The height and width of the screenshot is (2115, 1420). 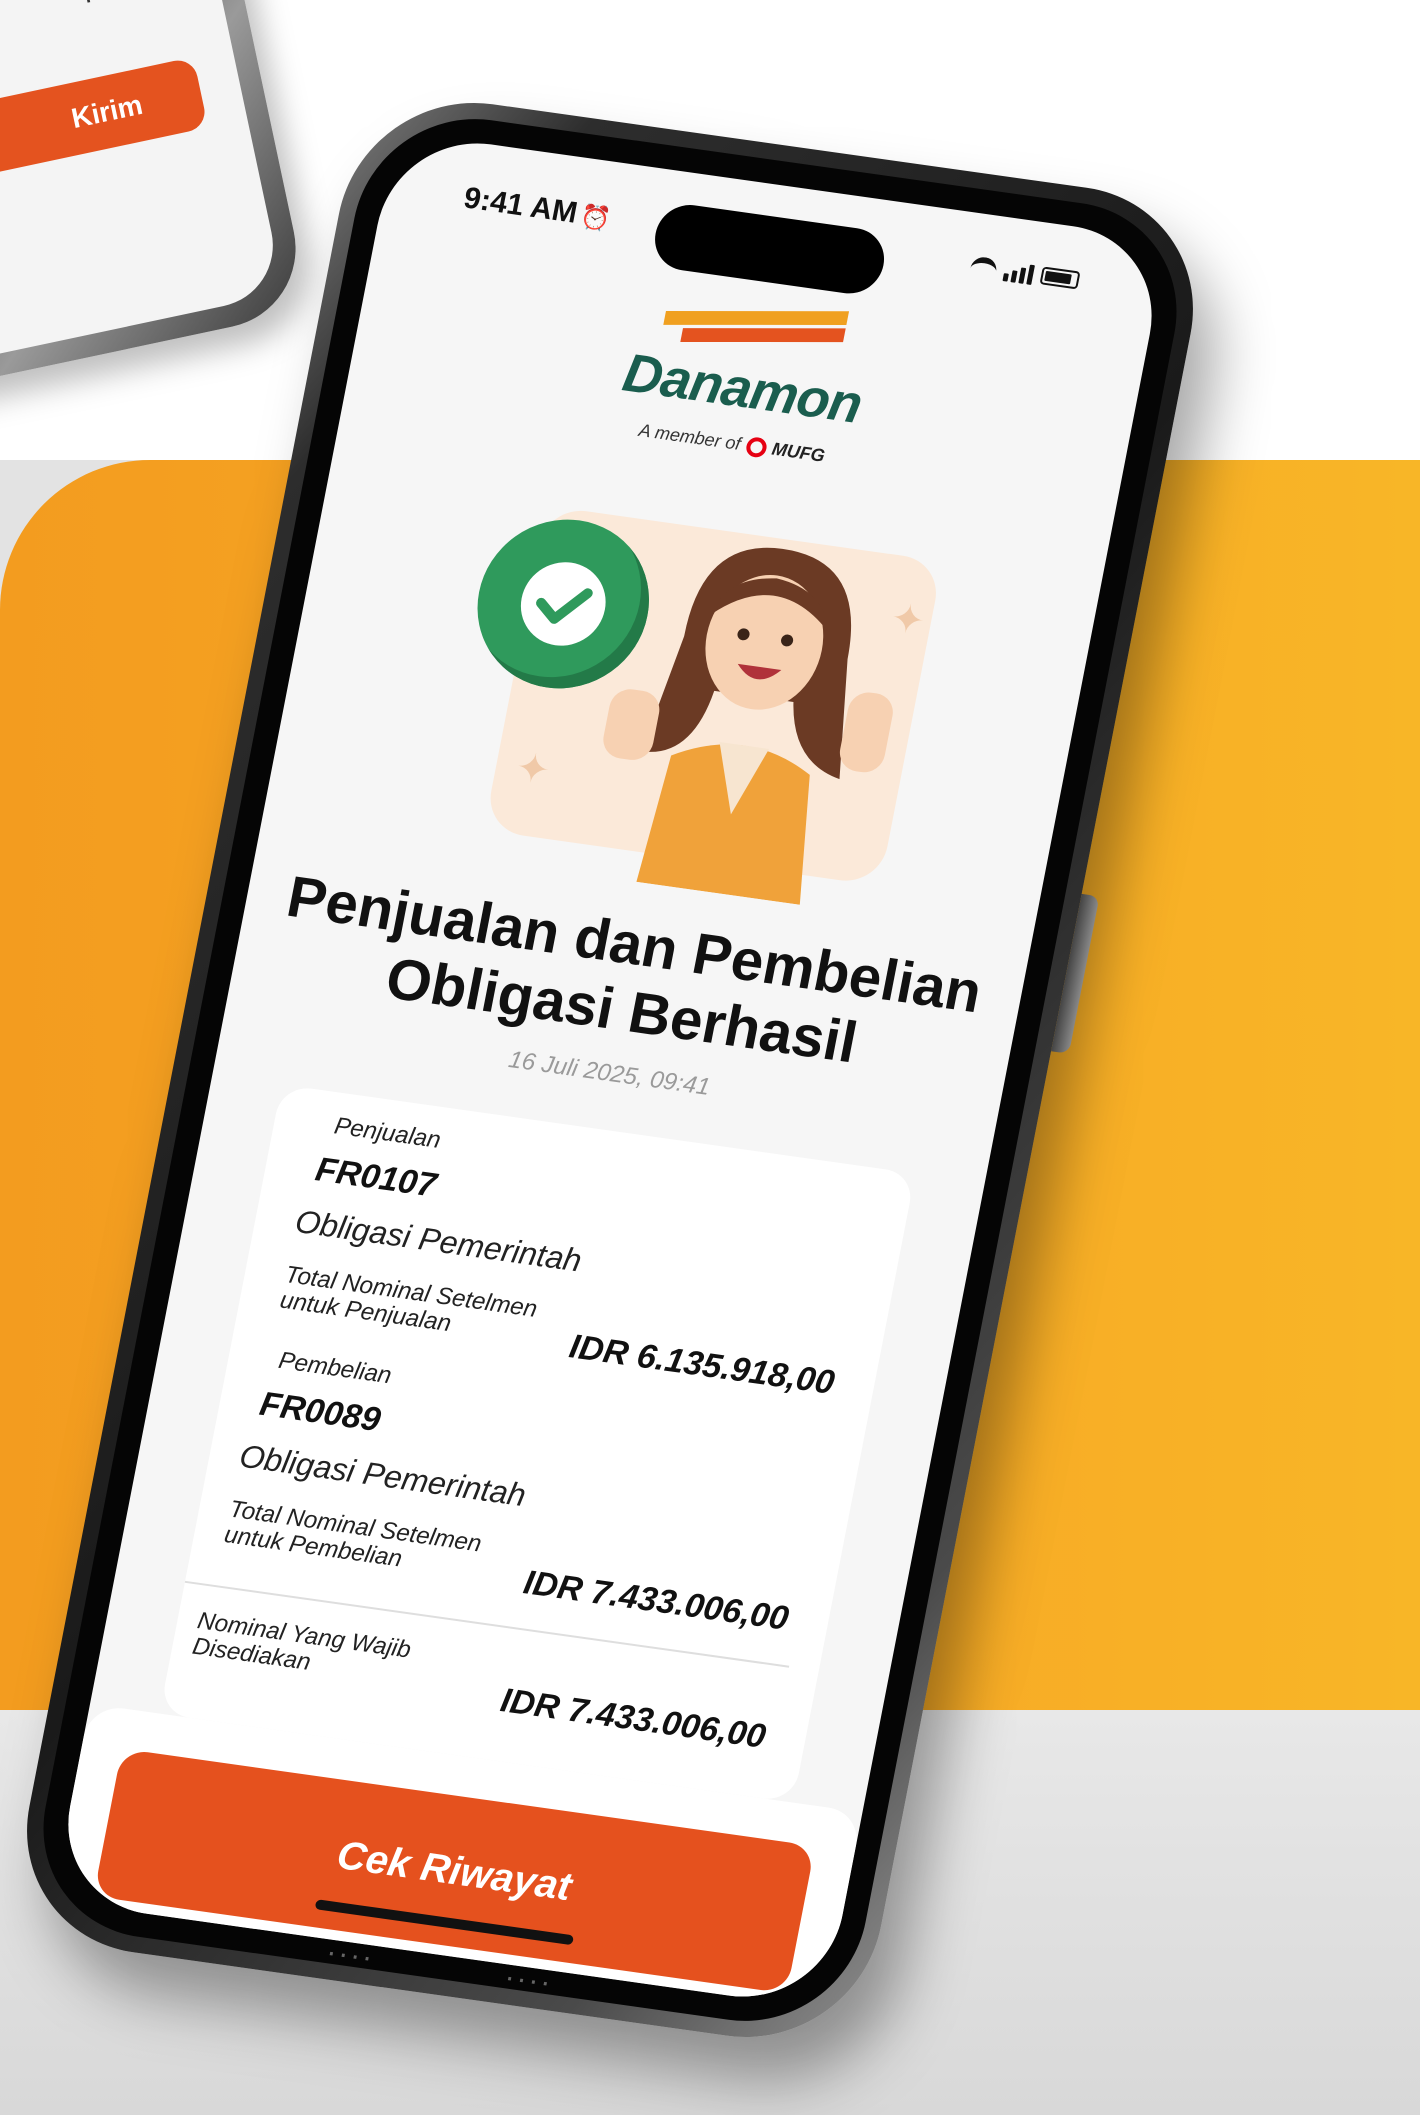 I want to click on secondary-hint-text: ? Klik, so click(x=117, y=5).